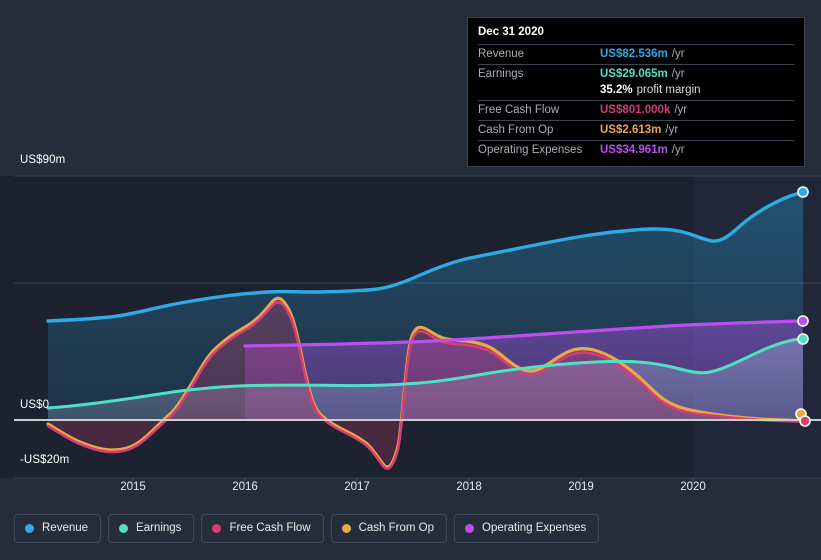  I want to click on x-axis-label-2018: 2018, so click(469, 487).